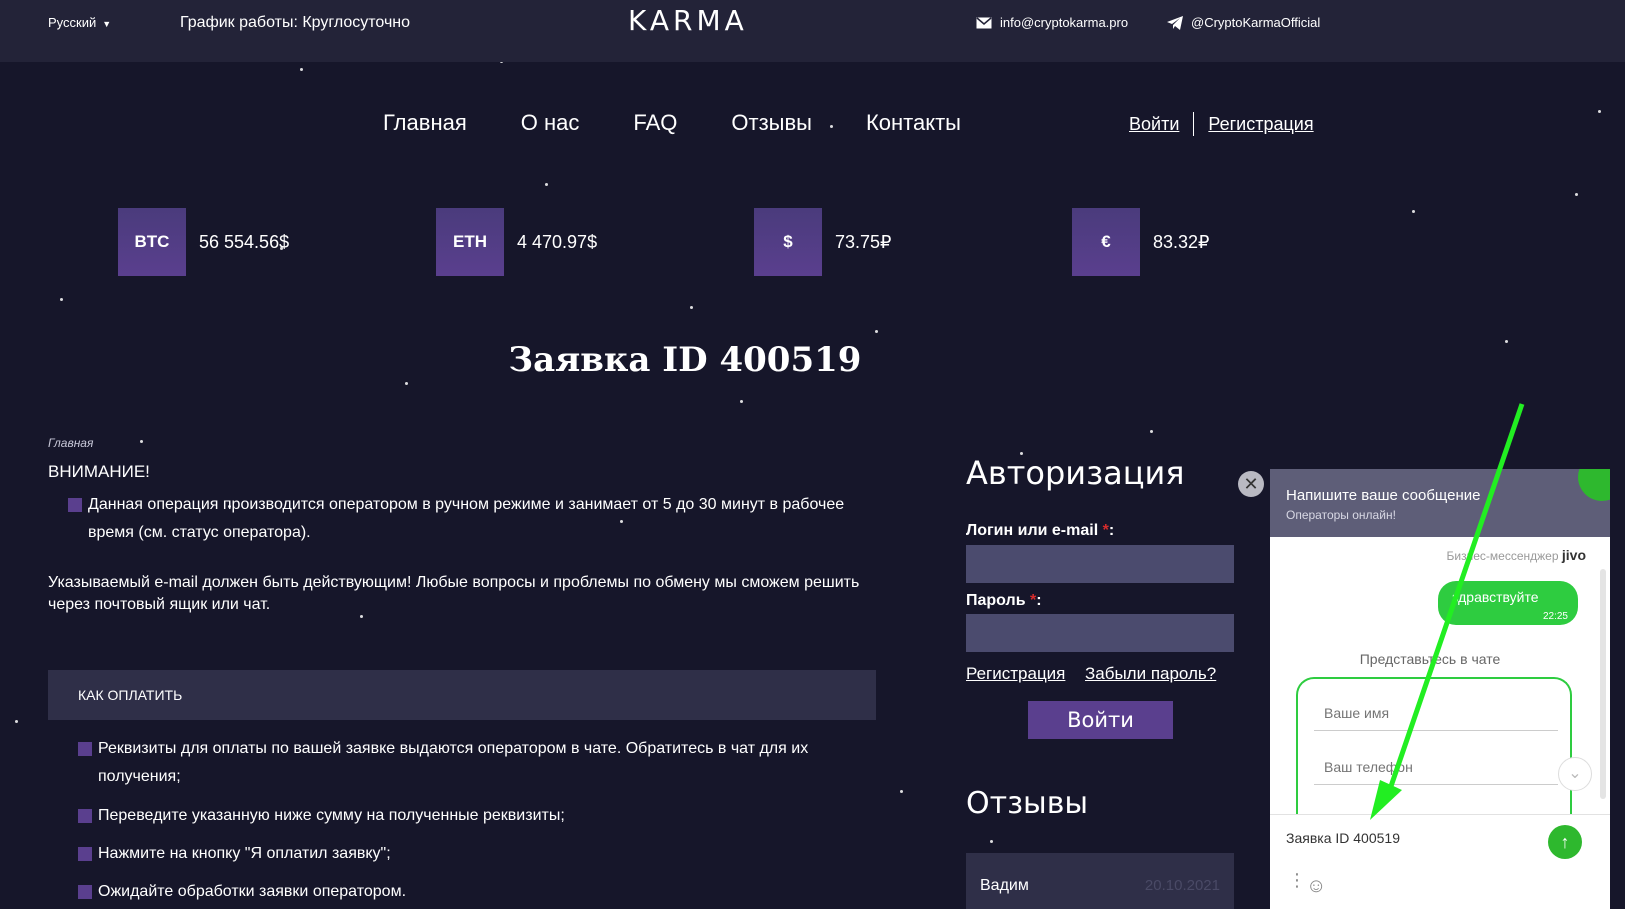  I want to click on reviews-title: Отзывы, so click(1027, 803).